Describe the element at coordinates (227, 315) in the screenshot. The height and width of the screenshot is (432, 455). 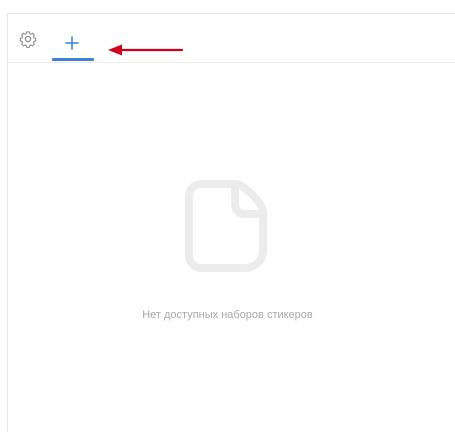
I see `empty-state-message: Нет доступных наборов стикеров` at that location.